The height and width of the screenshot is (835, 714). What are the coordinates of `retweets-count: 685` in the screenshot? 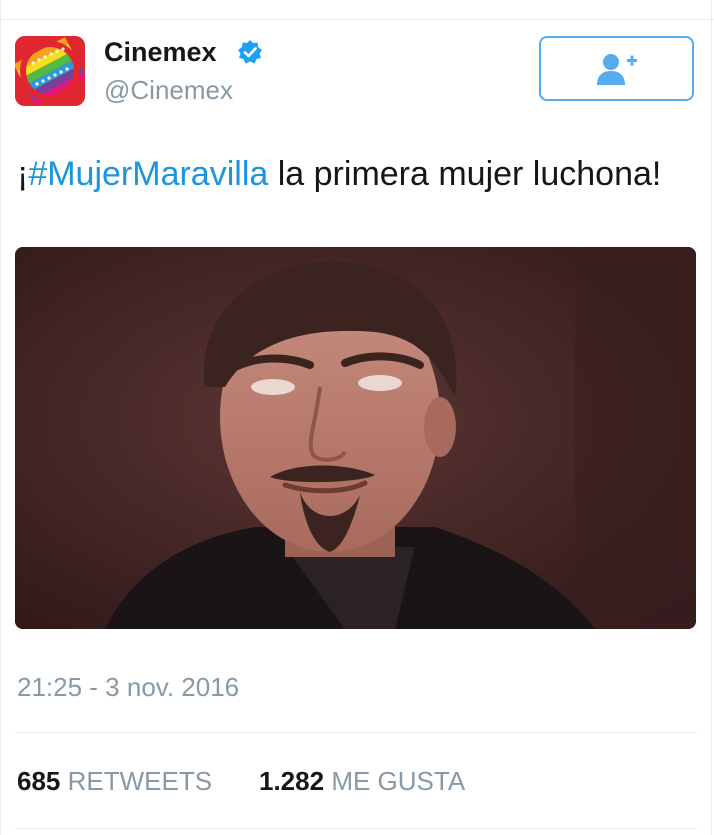 It's located at (39, 781).